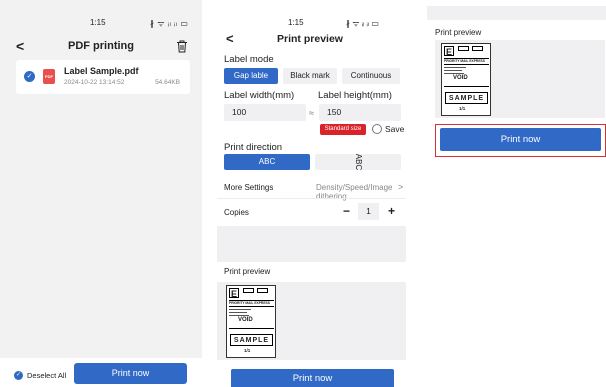  Describe the element at coordinates (46, 375) in the screenshot. I see `deselect-all-label: Deselect All` at that location.